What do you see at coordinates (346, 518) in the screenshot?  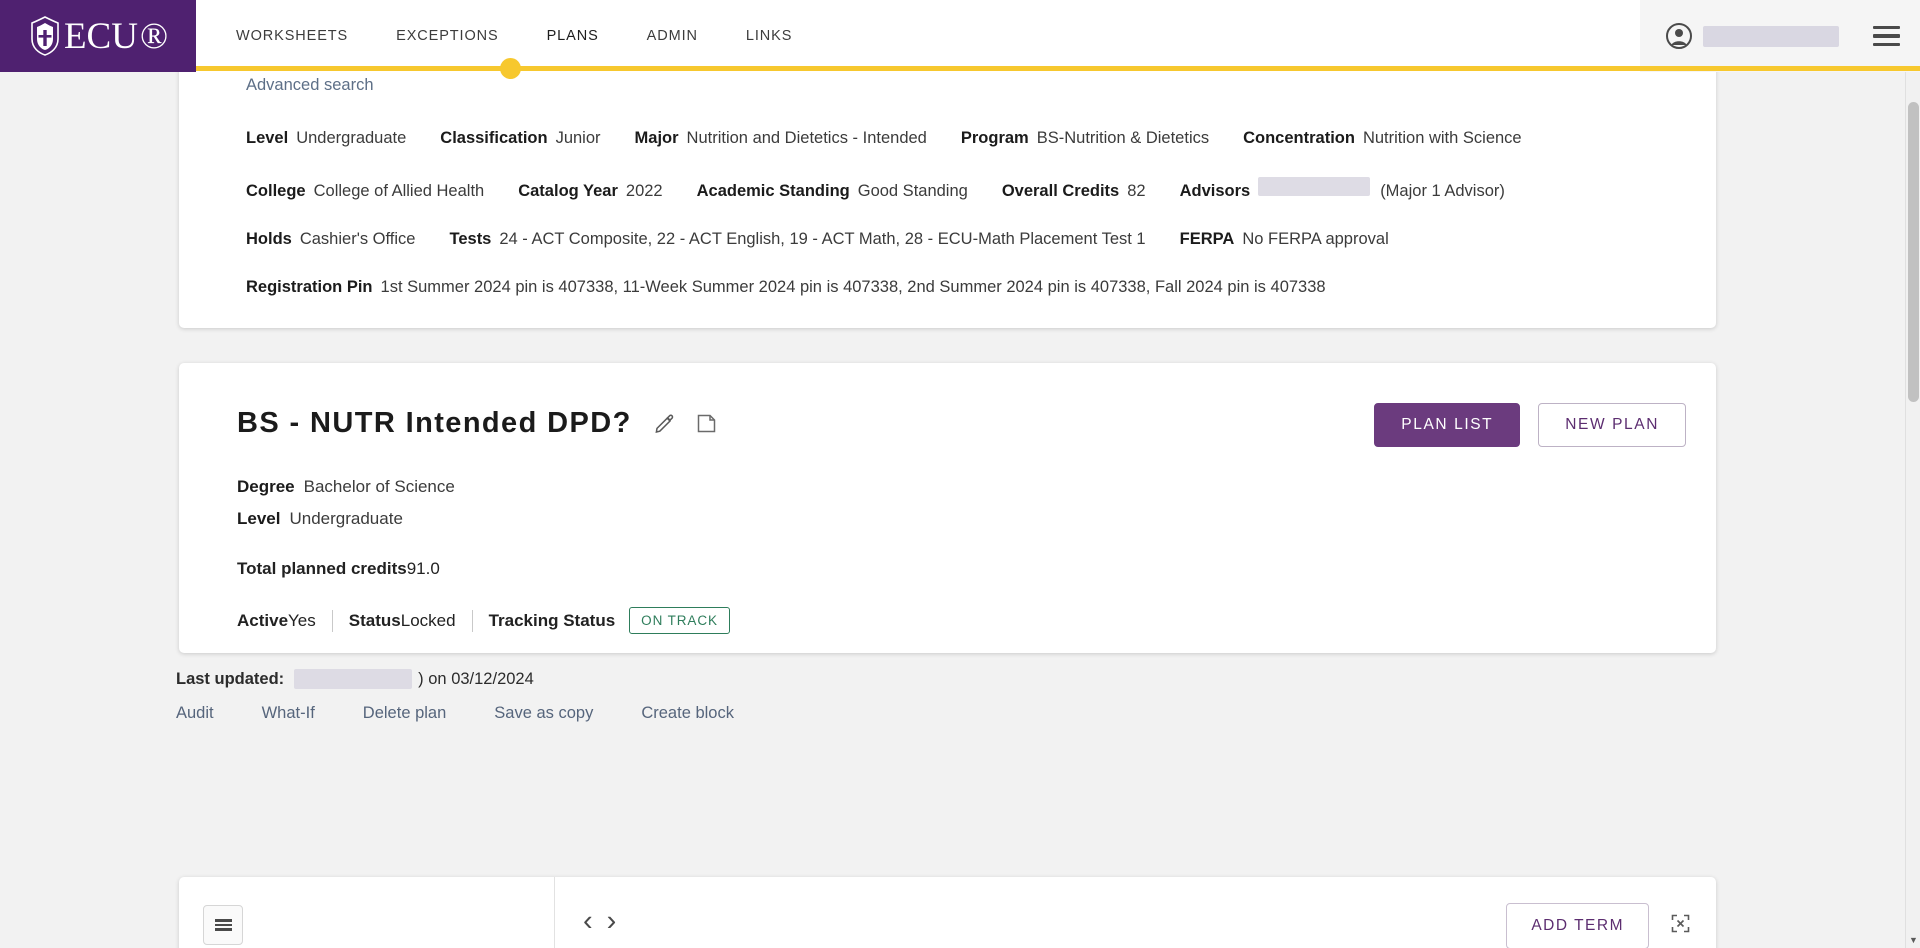 I see `plan-level-value: Undergraduate` at bounding box center [346, 518].